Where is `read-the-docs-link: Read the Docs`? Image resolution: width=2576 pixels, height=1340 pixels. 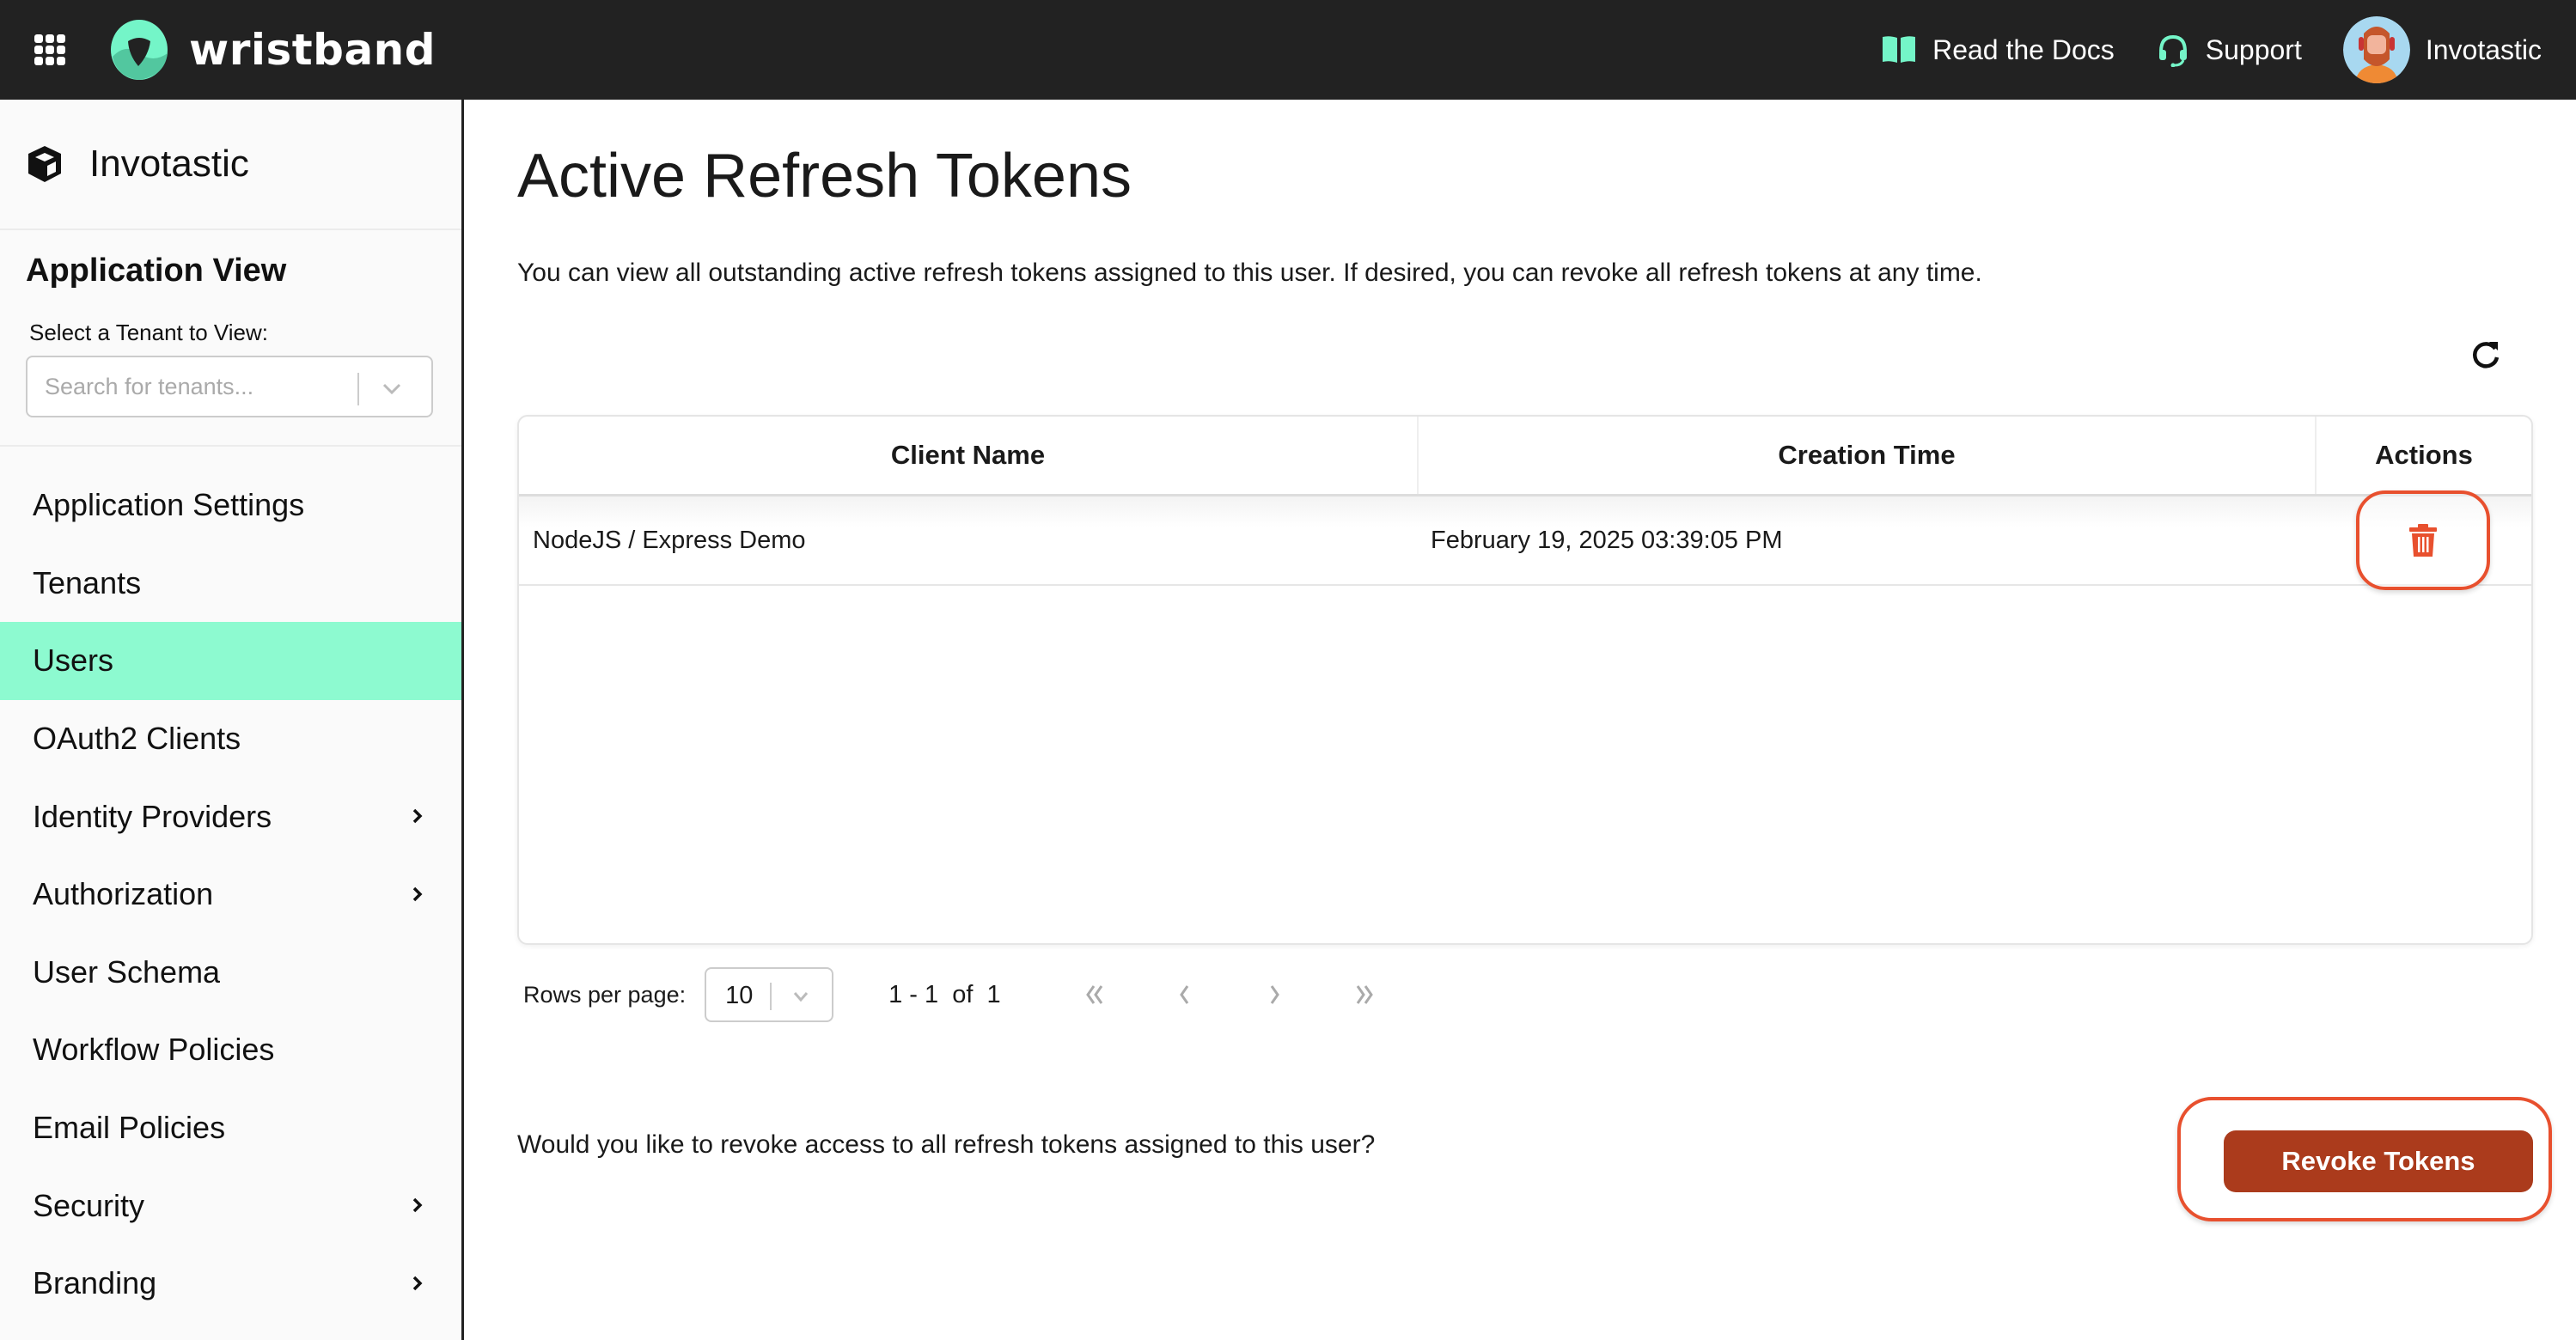 read-the-docs-link: Read the Docs is located at coordinates (1998, 50).